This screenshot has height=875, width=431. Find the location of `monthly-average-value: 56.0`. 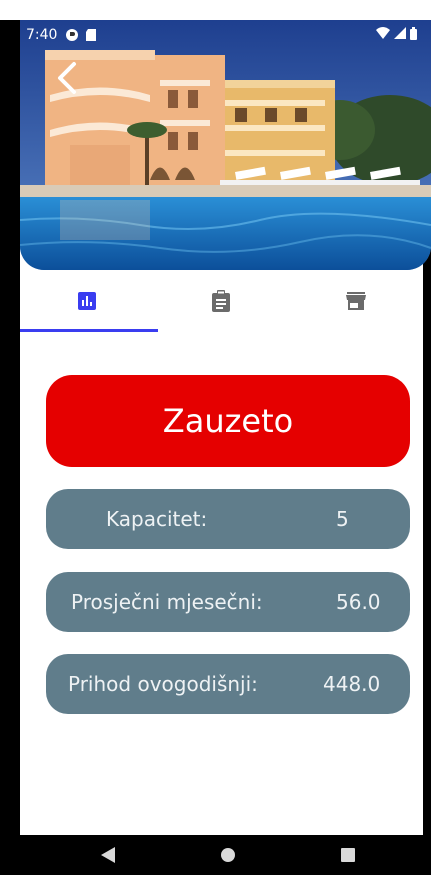

monthly-average-value: 56.0 is located at coordinates (358, 602).